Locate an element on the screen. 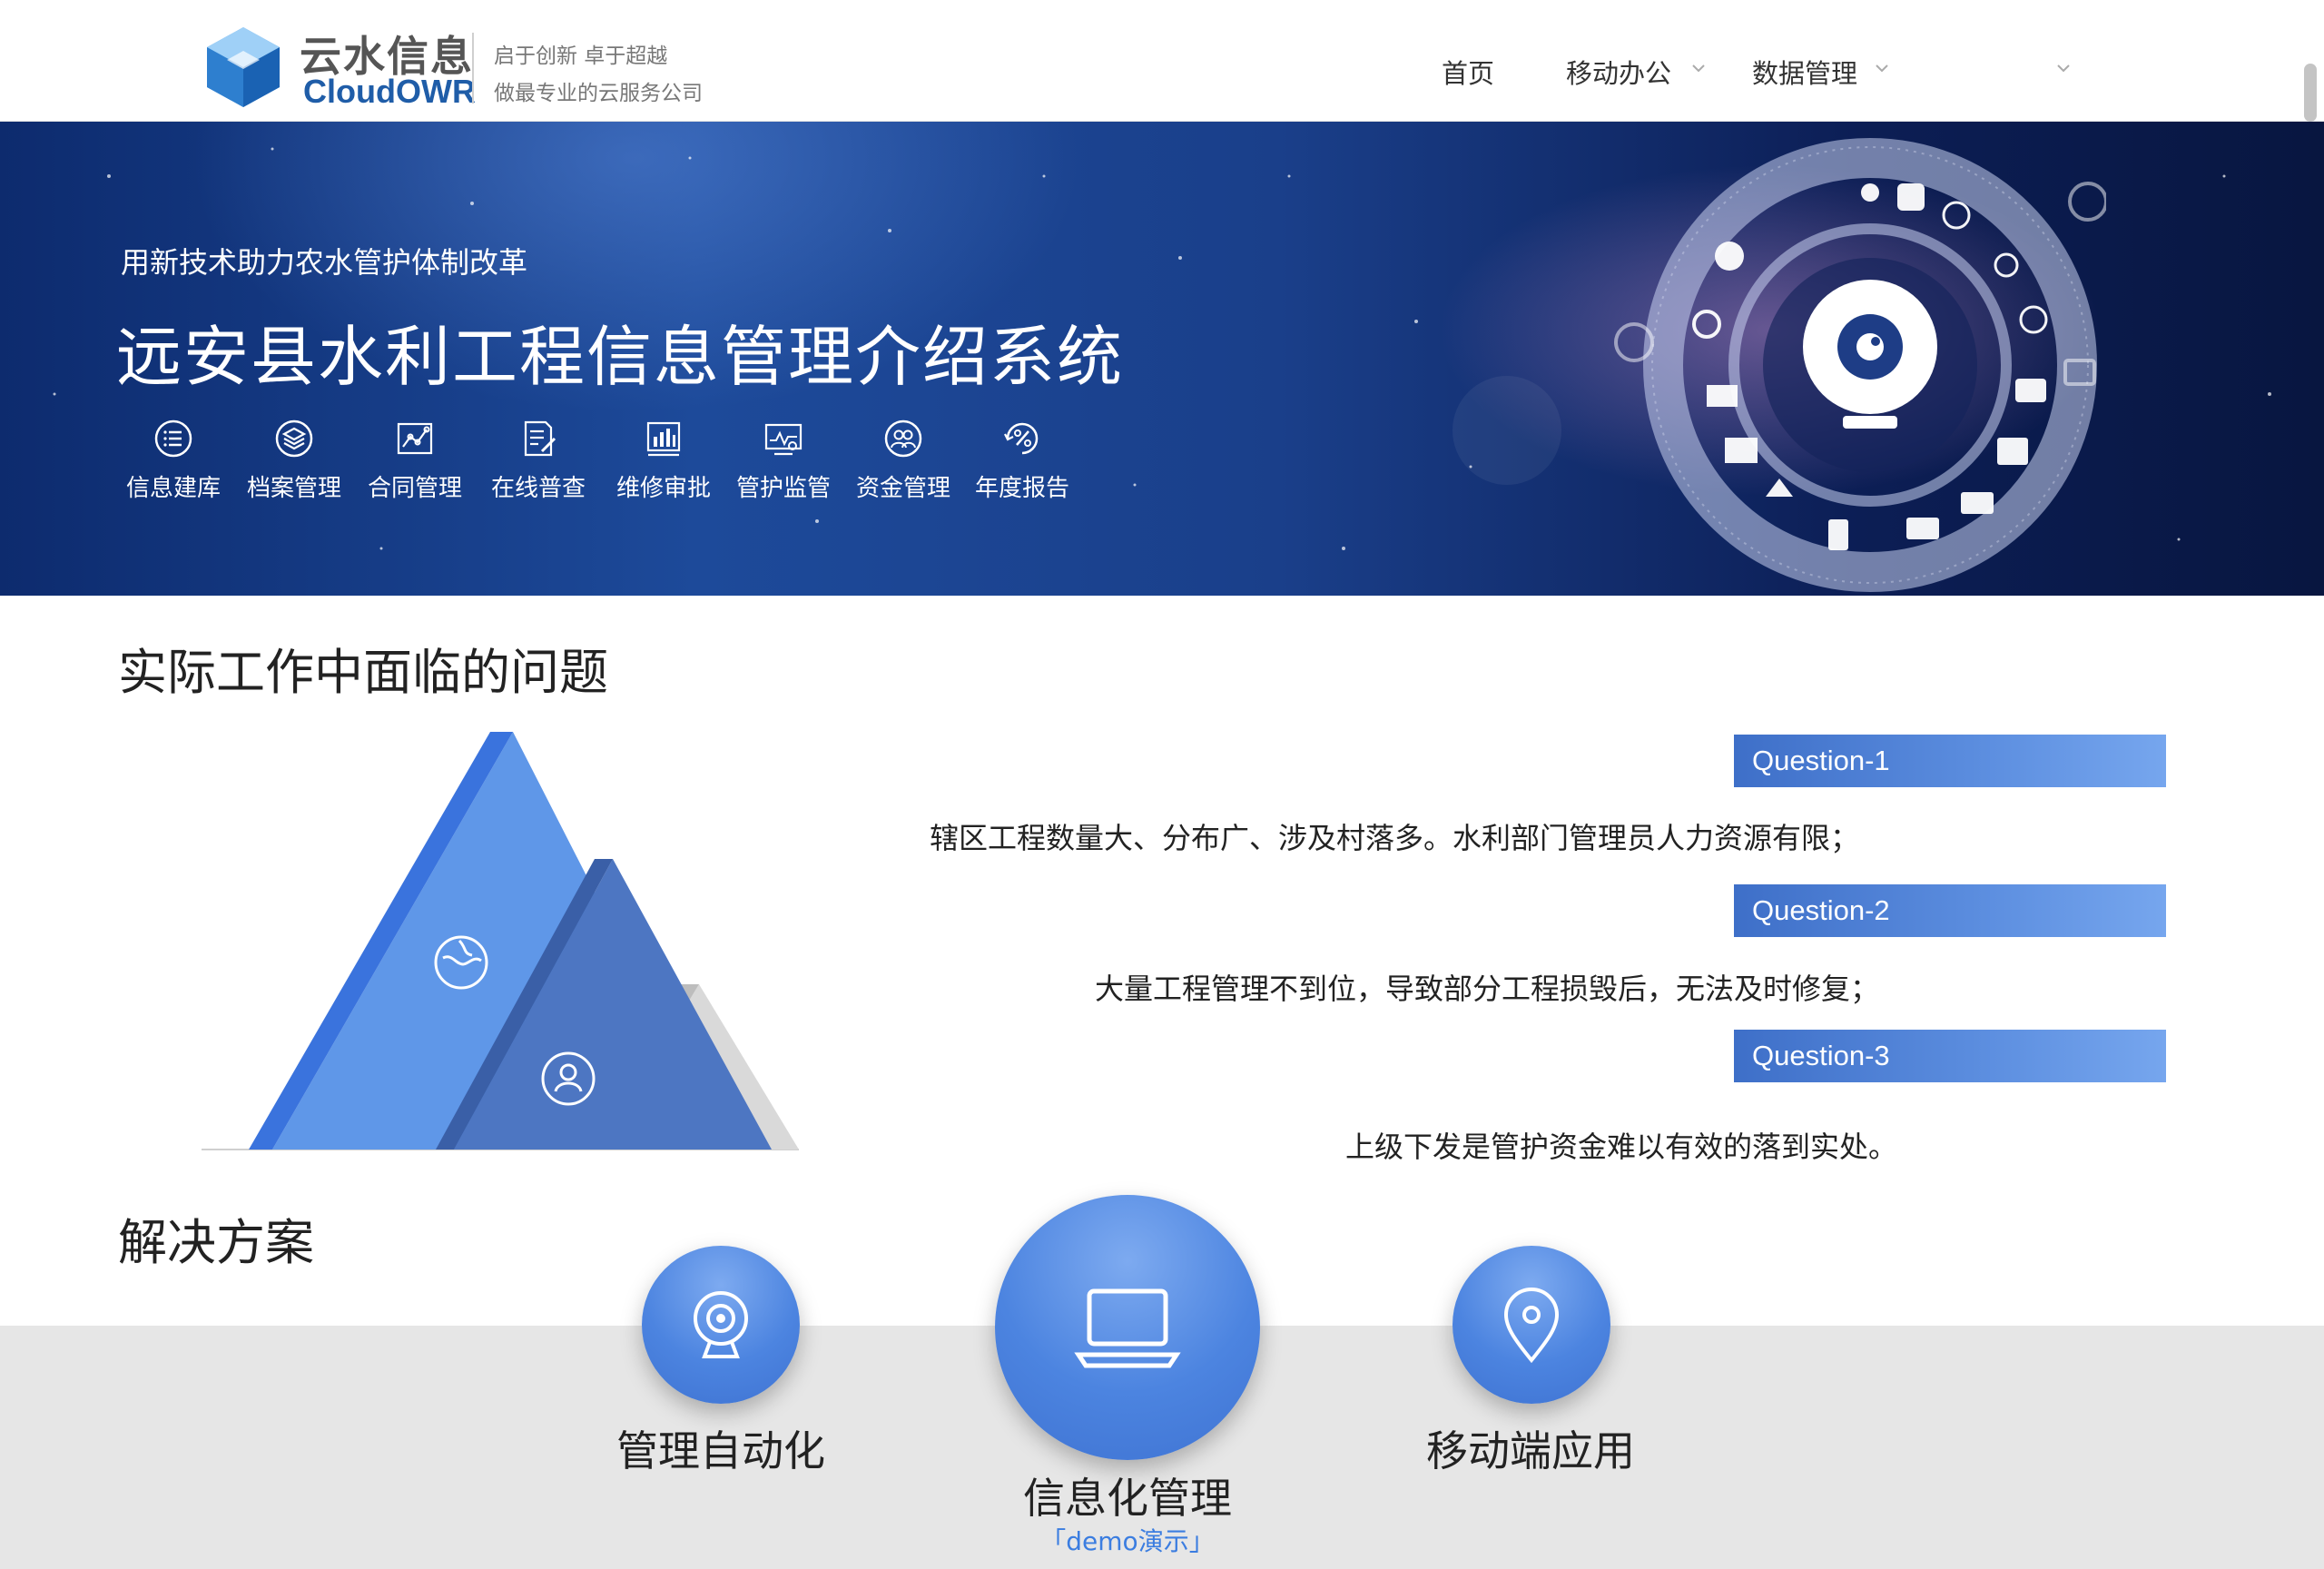 The image size is (2324, 1569). feature-label: 在线普查 is located at coordinates (538, 488).